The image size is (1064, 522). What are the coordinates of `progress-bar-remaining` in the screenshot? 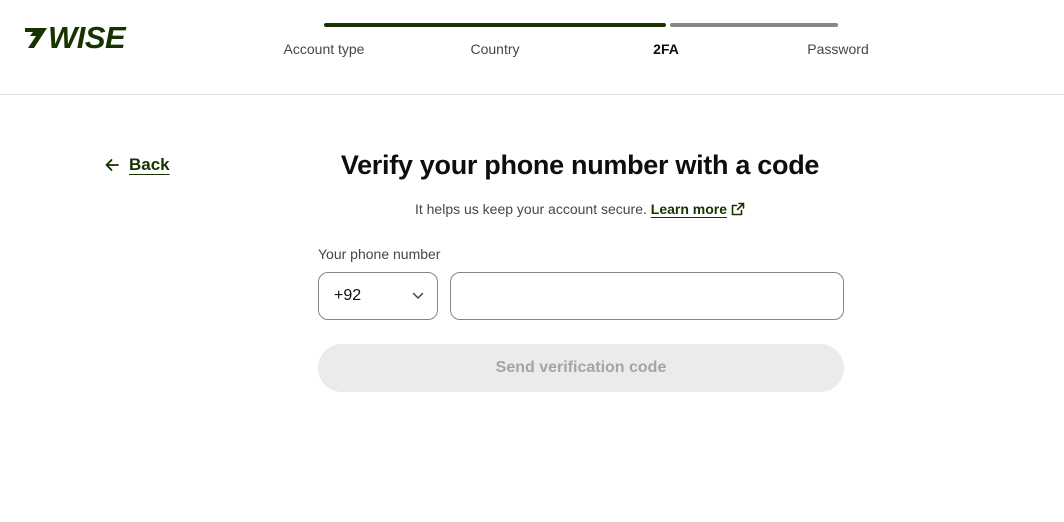 It's located at (754, 25).